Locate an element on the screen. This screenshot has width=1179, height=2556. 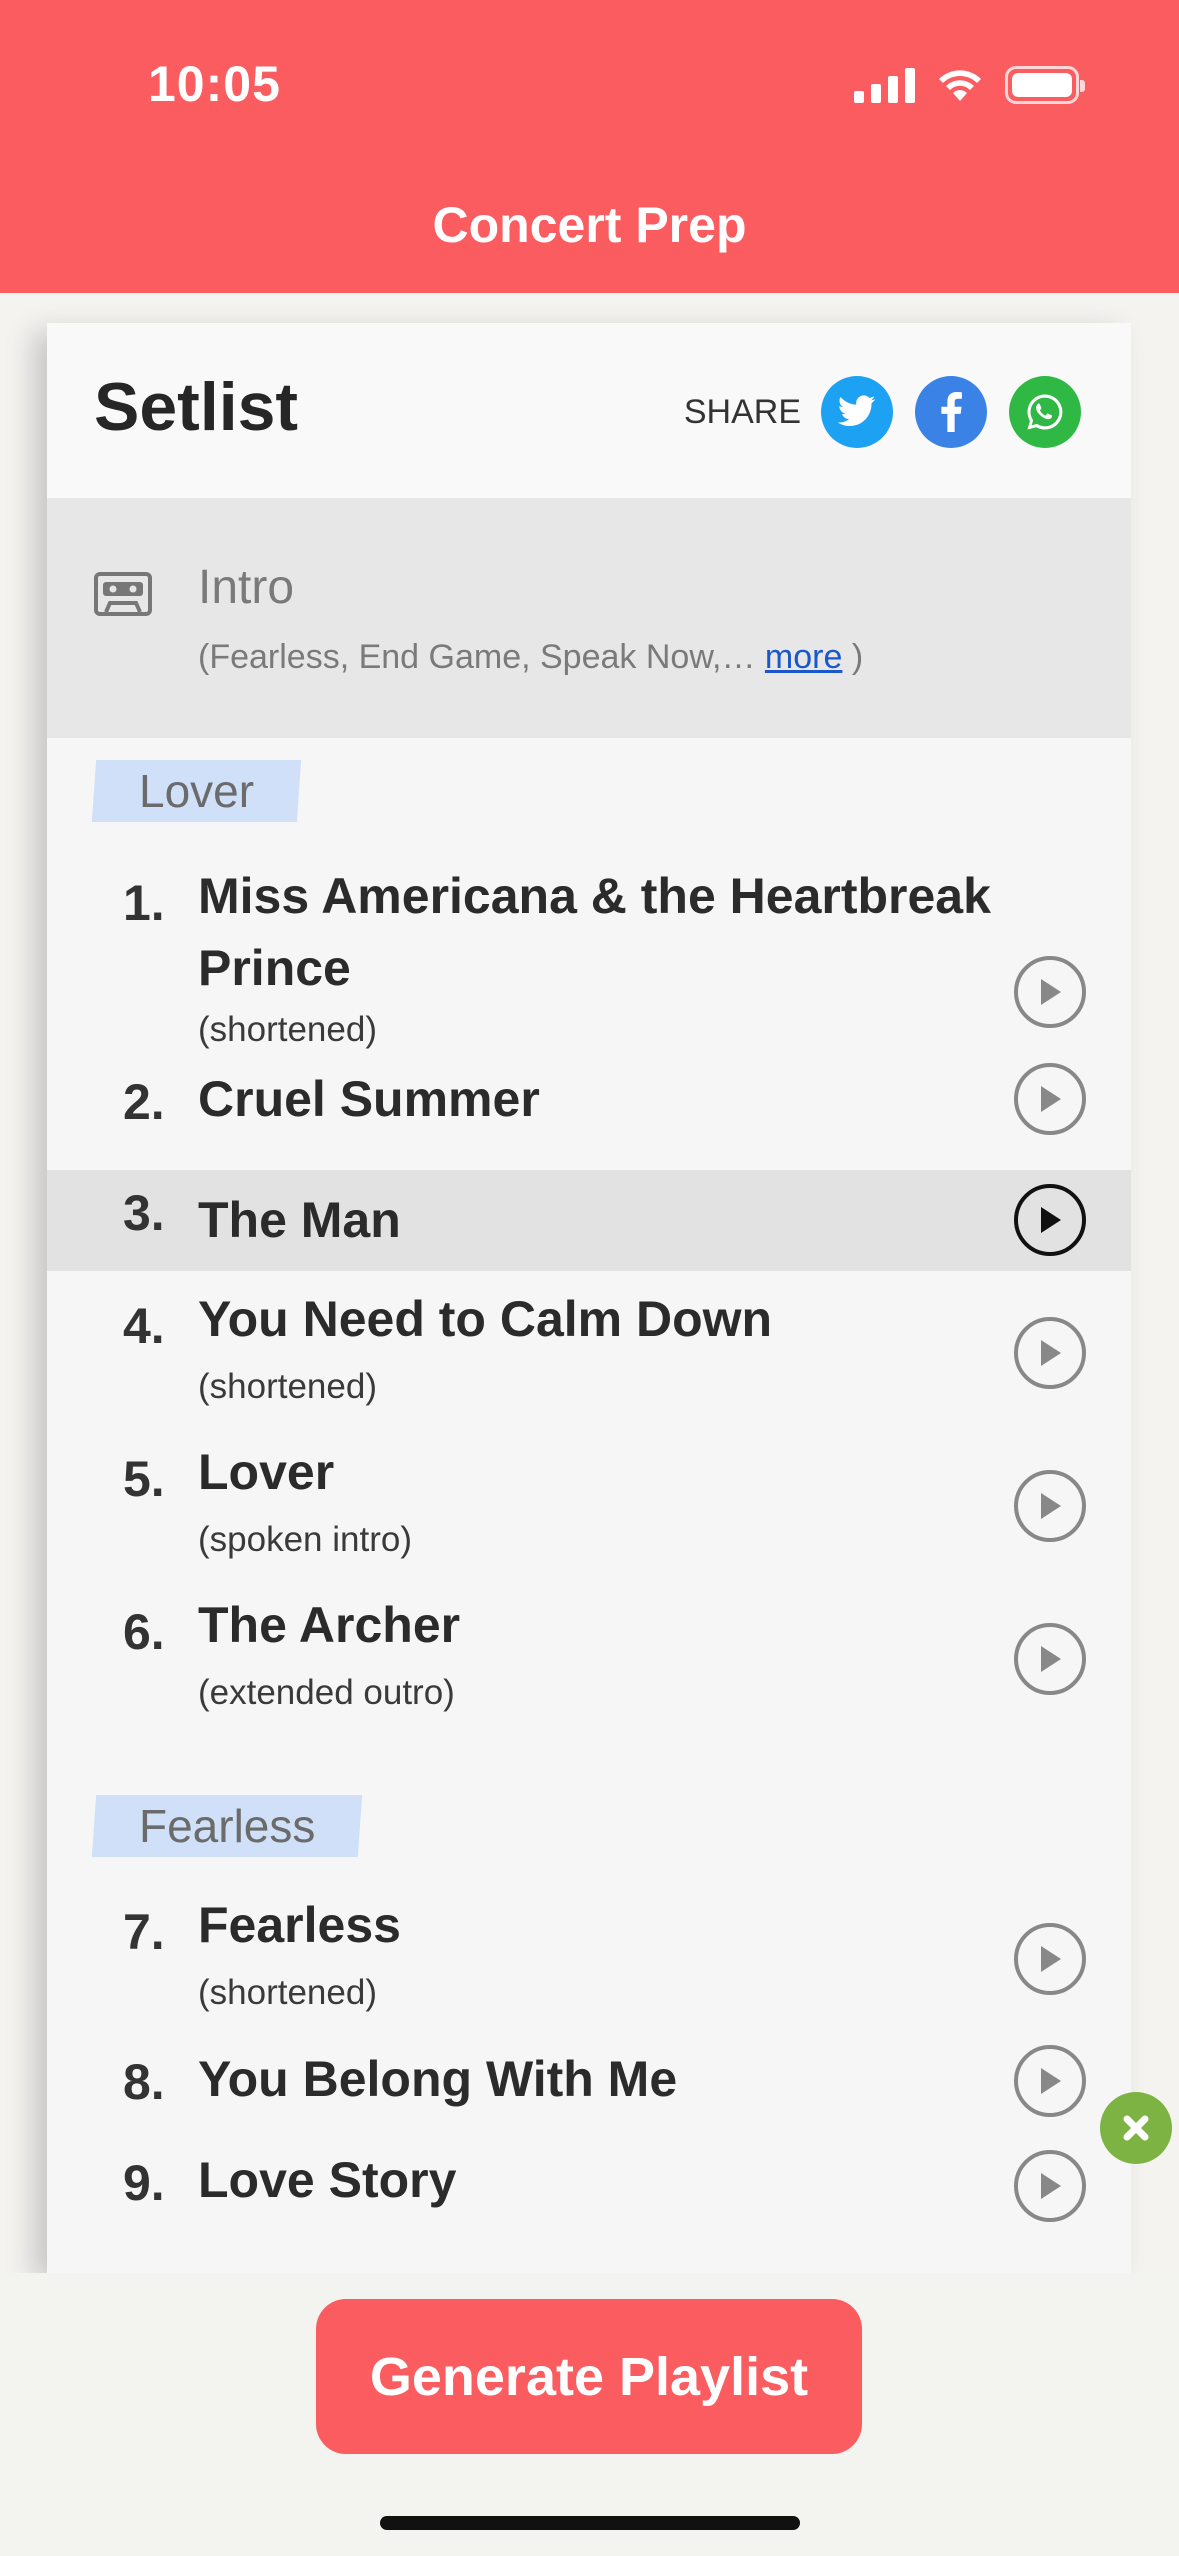
cassette-icon is located at coordinates (123, 594).